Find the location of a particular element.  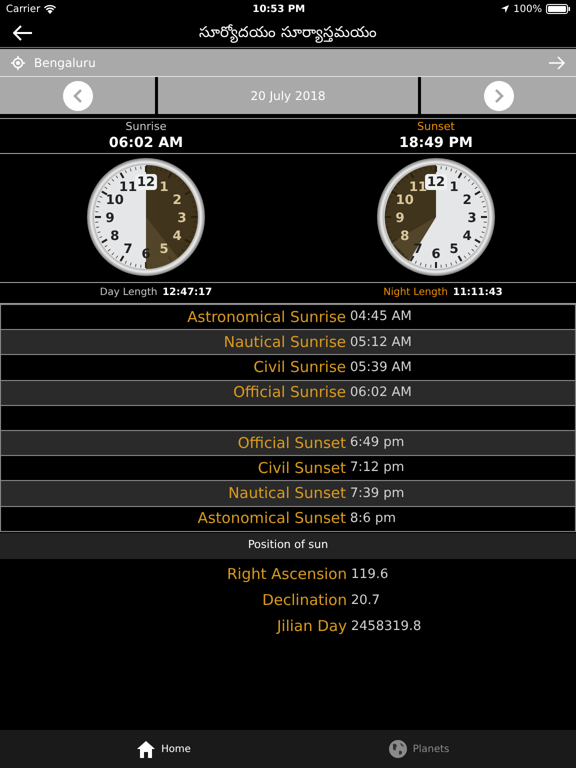

next-day-button is located at coordinates (499, 95).